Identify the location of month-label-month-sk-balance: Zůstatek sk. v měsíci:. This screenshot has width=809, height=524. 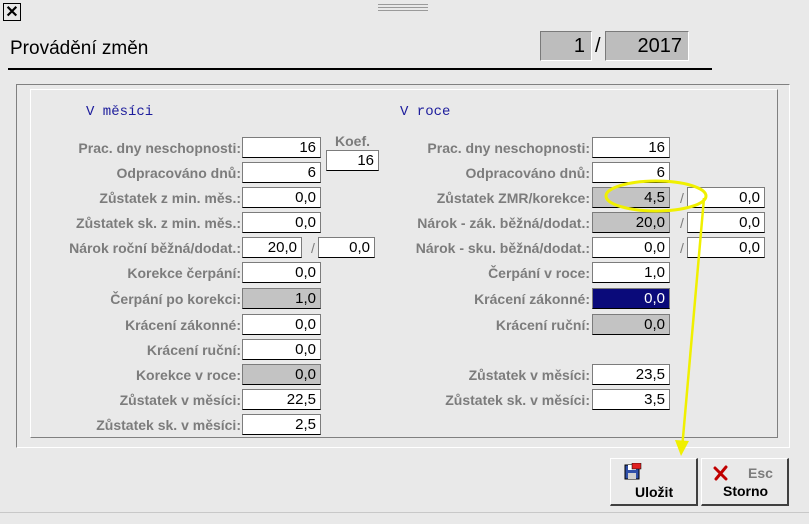
(168, 425).